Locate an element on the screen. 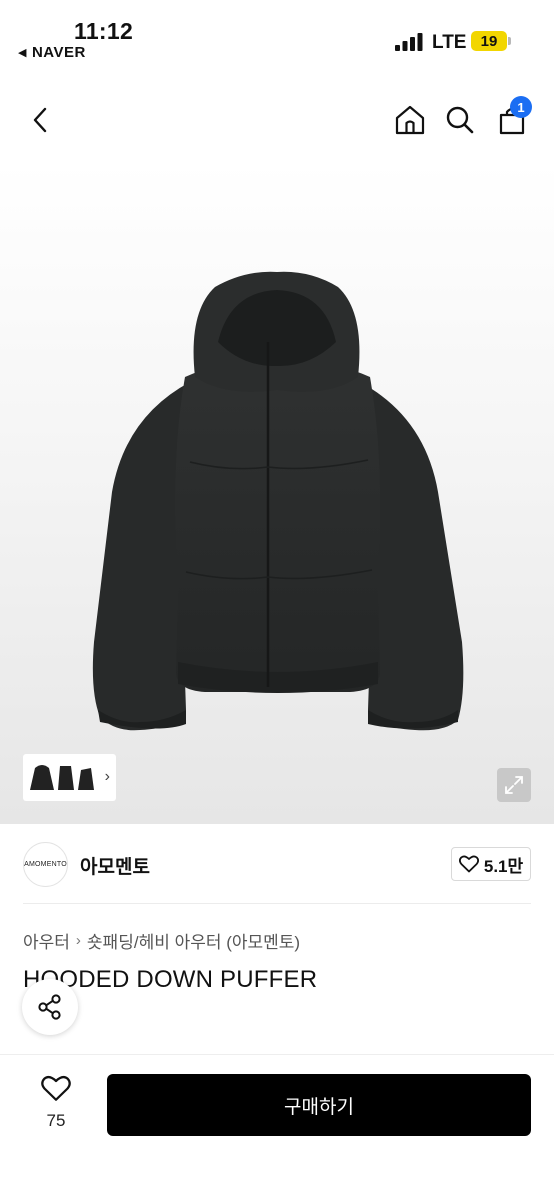  thumbnail-more-icon: › is located at coordinates (107, 777).